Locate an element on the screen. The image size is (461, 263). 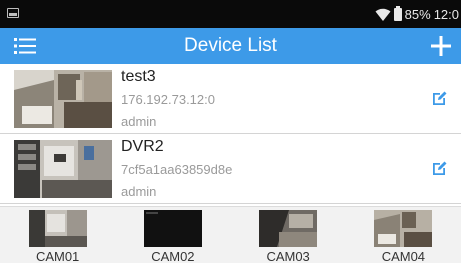
camera-tile: CAM04 is located at coordinates (403, 235).